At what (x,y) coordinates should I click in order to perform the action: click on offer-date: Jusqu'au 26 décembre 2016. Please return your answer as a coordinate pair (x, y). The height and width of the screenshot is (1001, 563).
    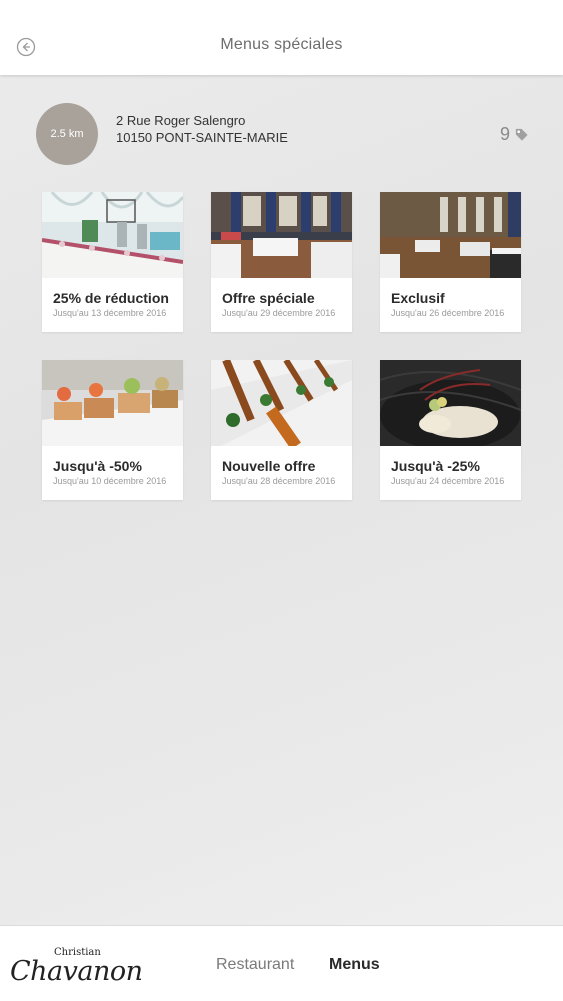
    Looking at the image, I should click on (448, 313).